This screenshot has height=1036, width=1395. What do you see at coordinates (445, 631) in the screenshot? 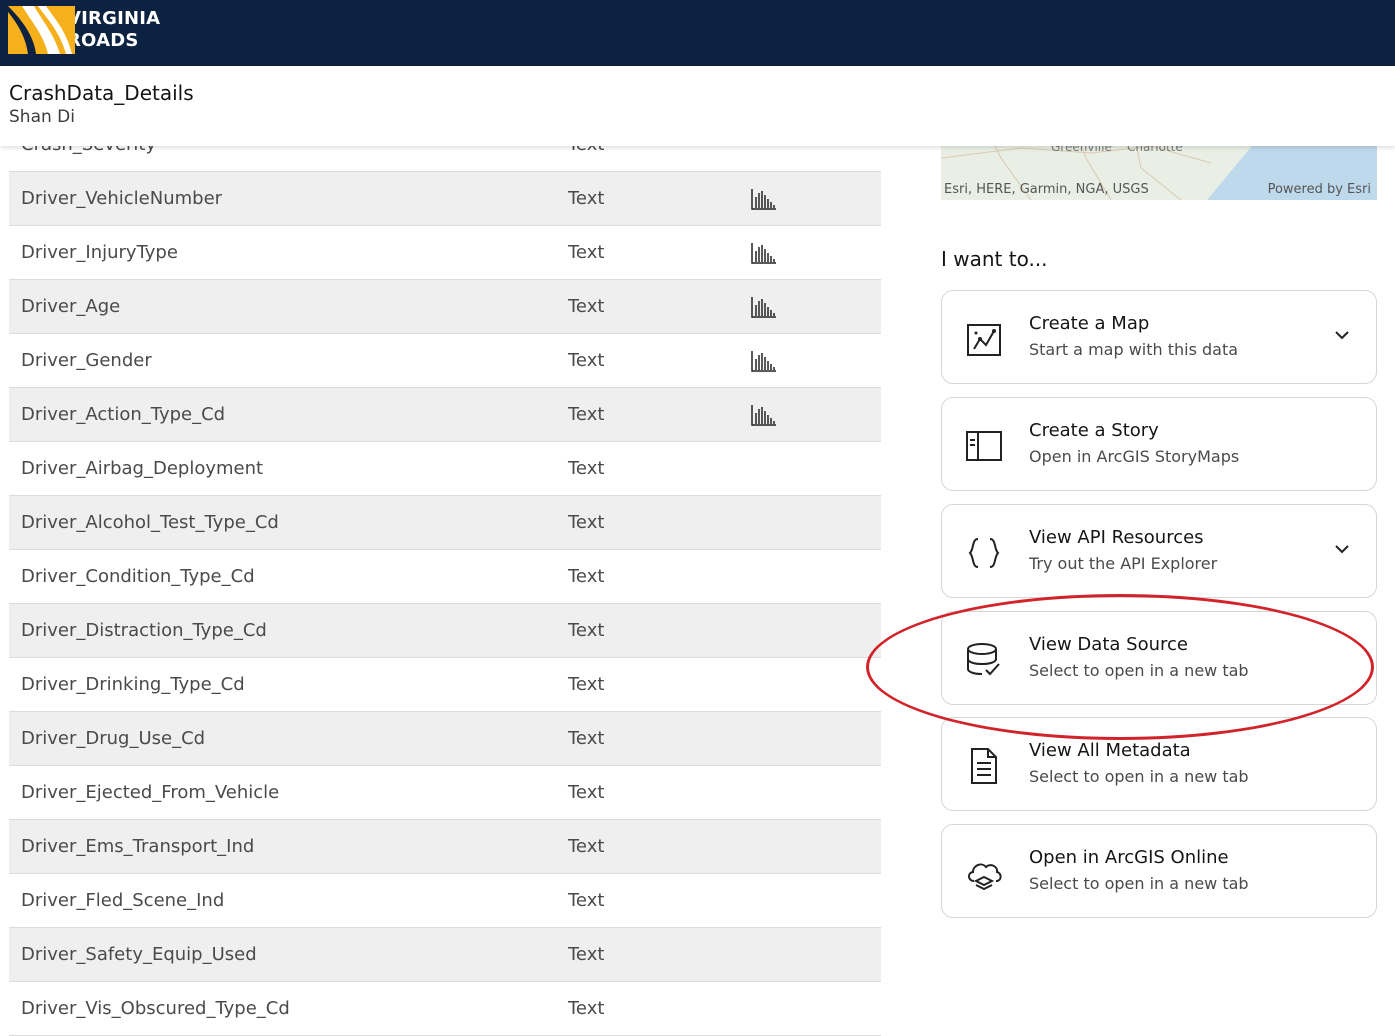
I see `table-row: Driver_Distraction_Type_Cd Text` at bounding box center [445, 631].